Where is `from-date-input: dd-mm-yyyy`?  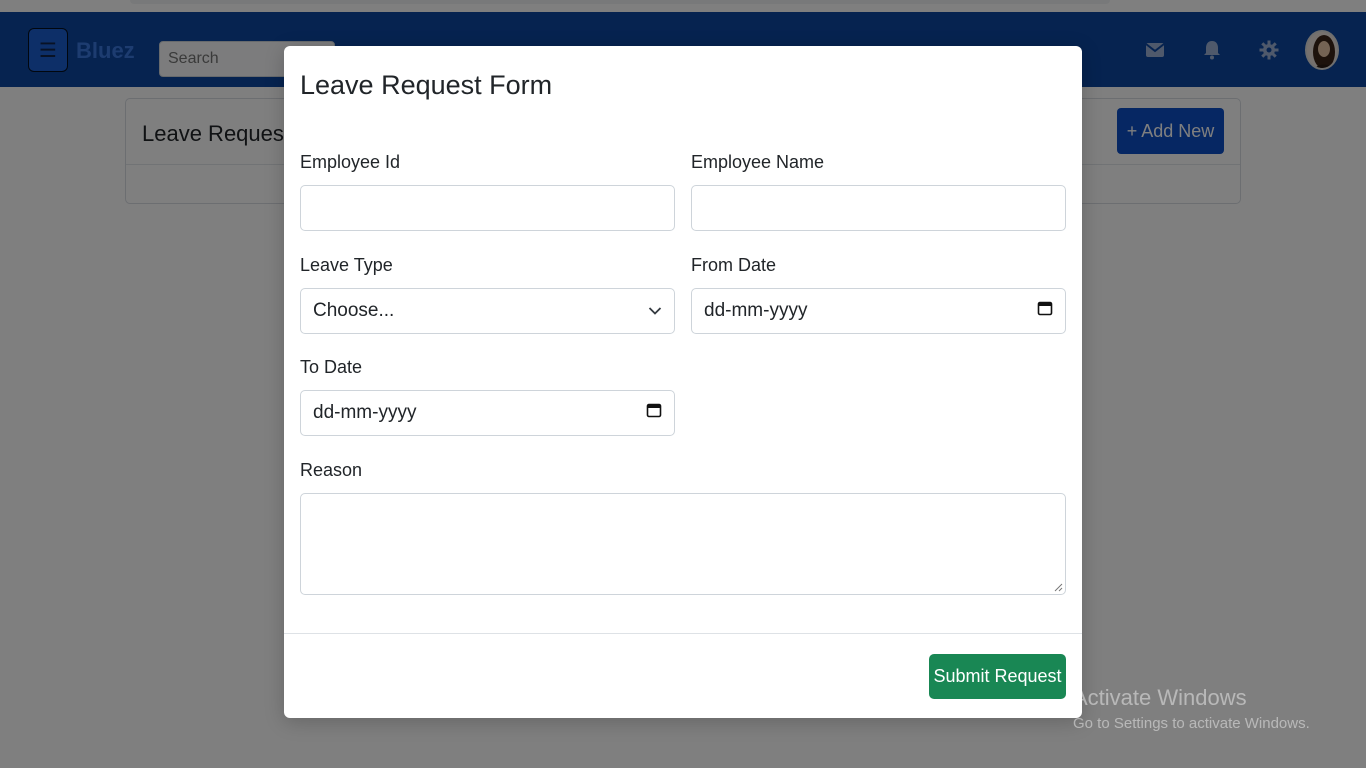 from-date-input: dd-mm-yyyy is located at coordinates (878, 311).